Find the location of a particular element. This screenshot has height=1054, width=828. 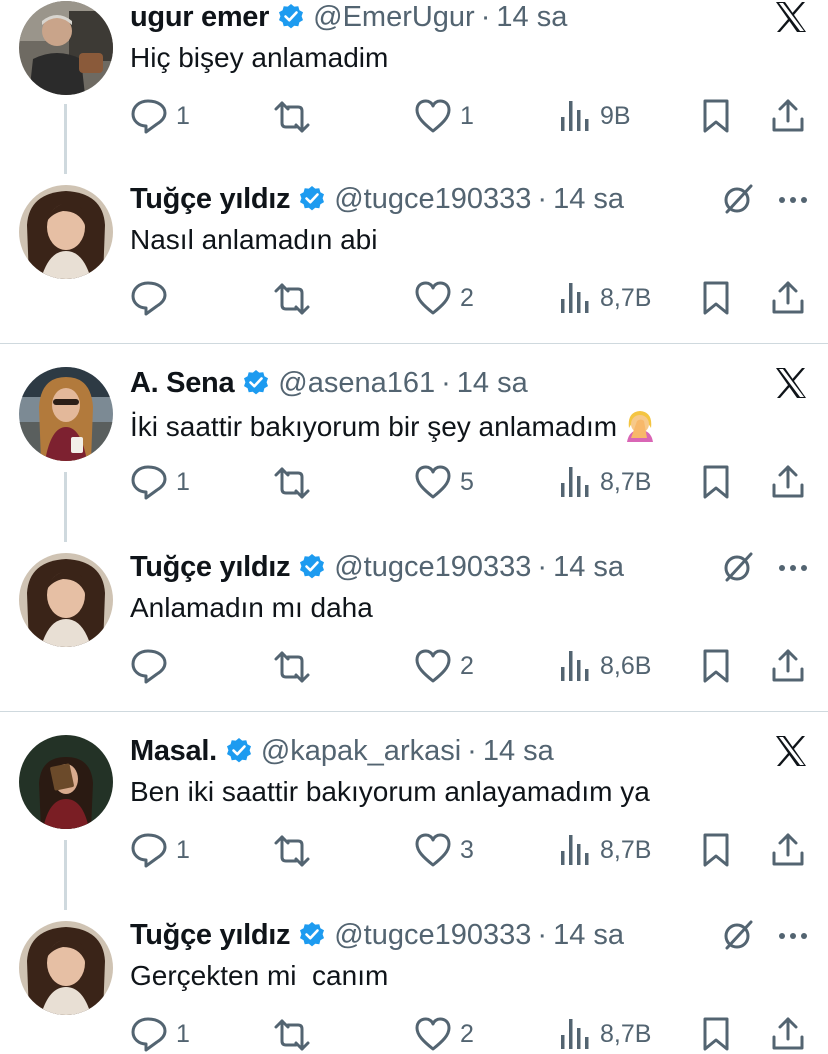

author-name: Masal. is located at coordinates (173, 751).